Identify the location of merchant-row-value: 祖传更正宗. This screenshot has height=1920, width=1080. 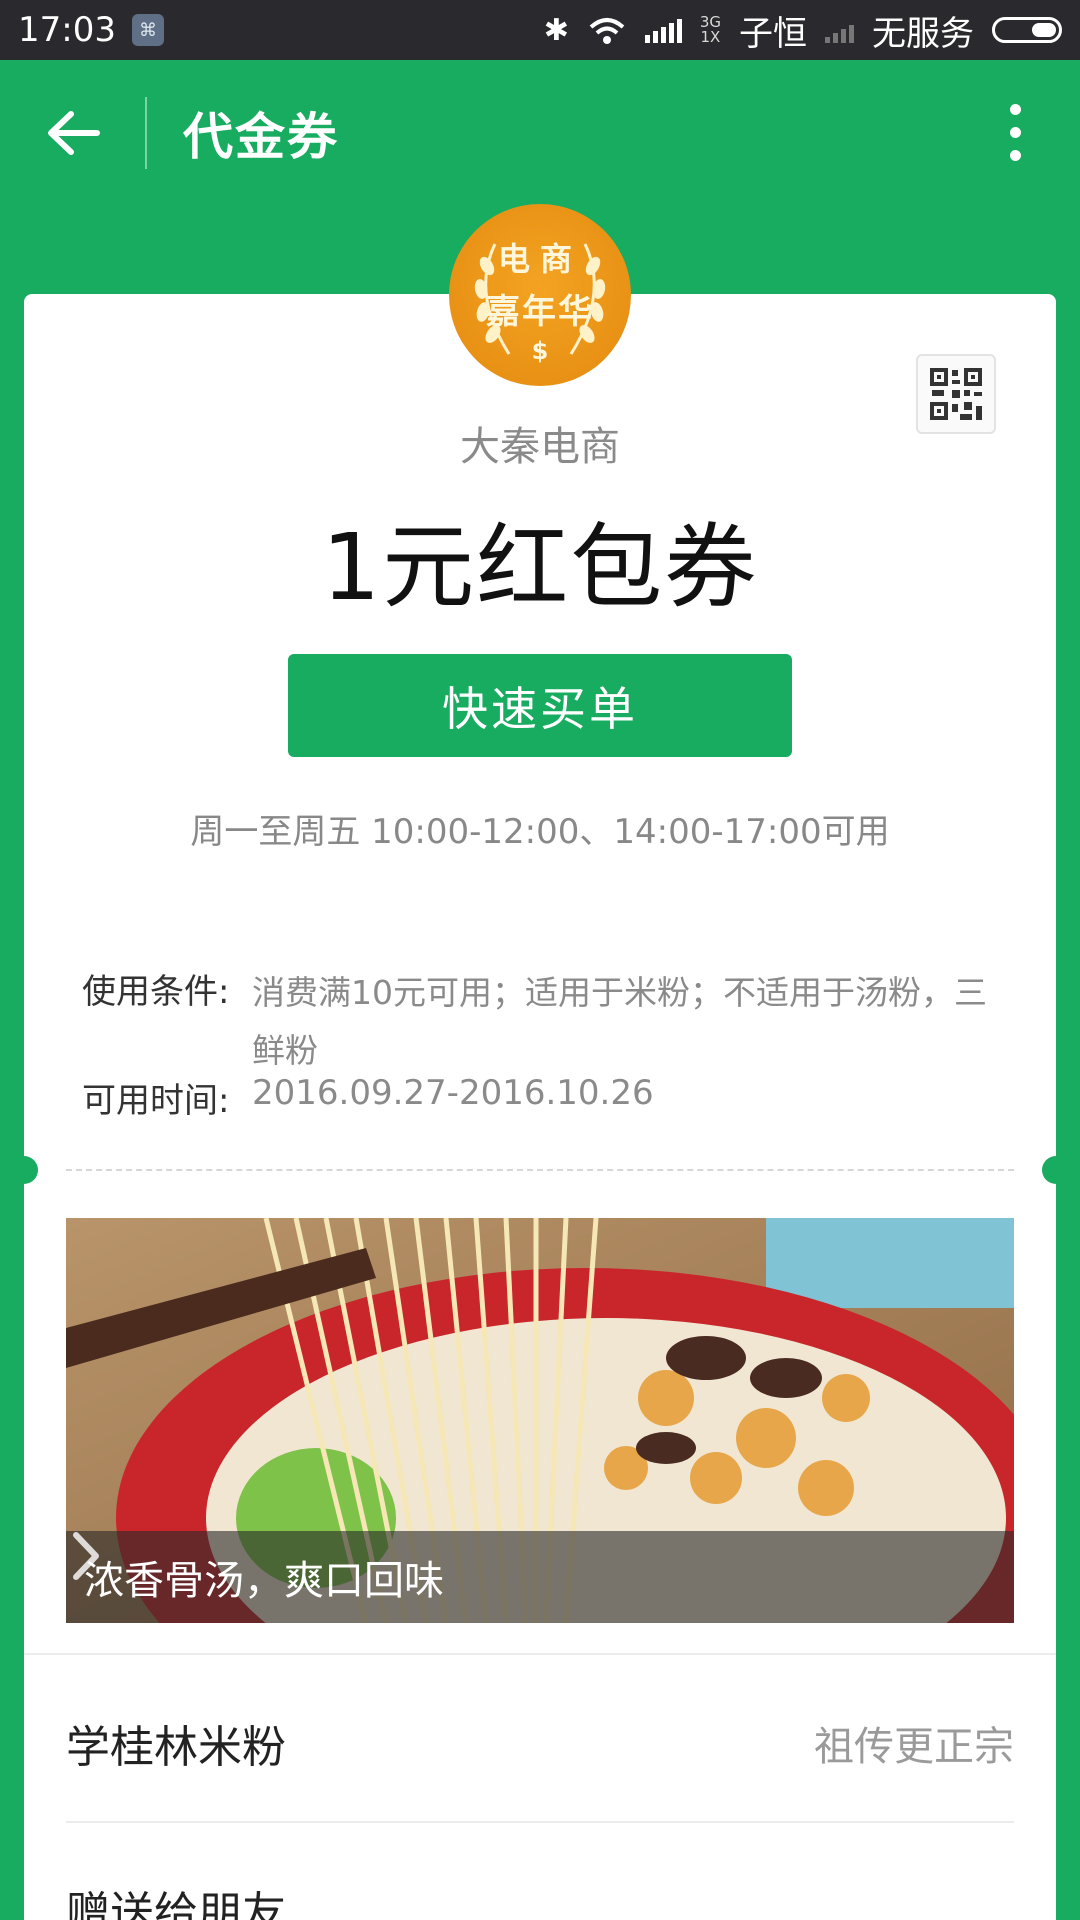
(914, 1747).